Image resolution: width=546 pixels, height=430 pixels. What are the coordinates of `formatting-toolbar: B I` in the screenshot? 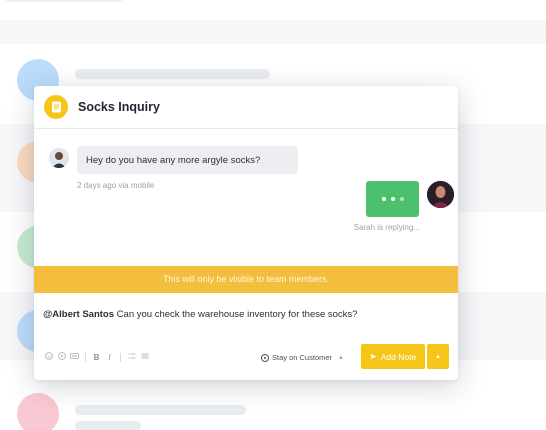 It's located at (96, 357).